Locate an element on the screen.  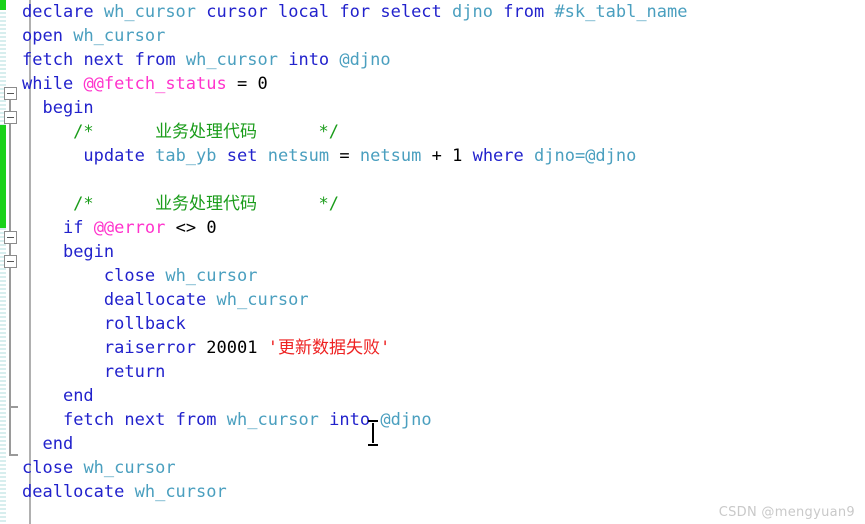
code-line-if-error: if @@error <> 0 is located at coordinates (355, 228).